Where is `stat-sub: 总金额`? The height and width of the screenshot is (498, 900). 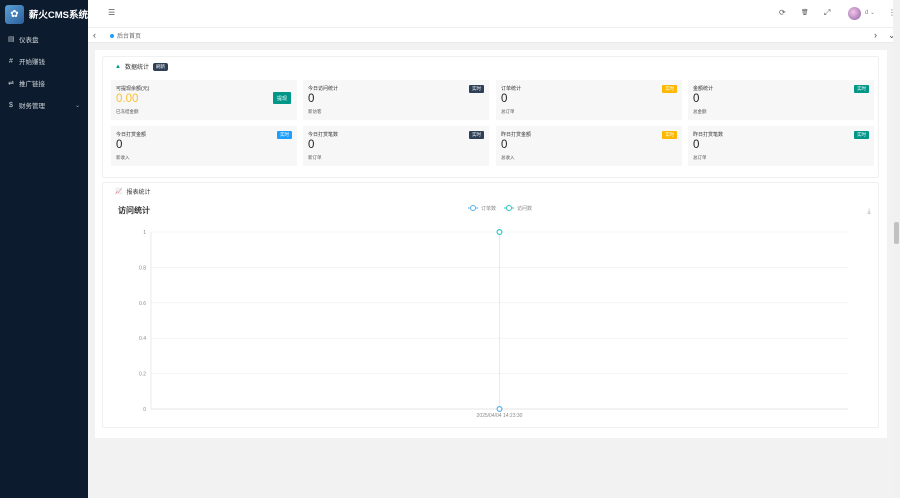
stat-sub: 总金额 is located at coordinates (700, 111).